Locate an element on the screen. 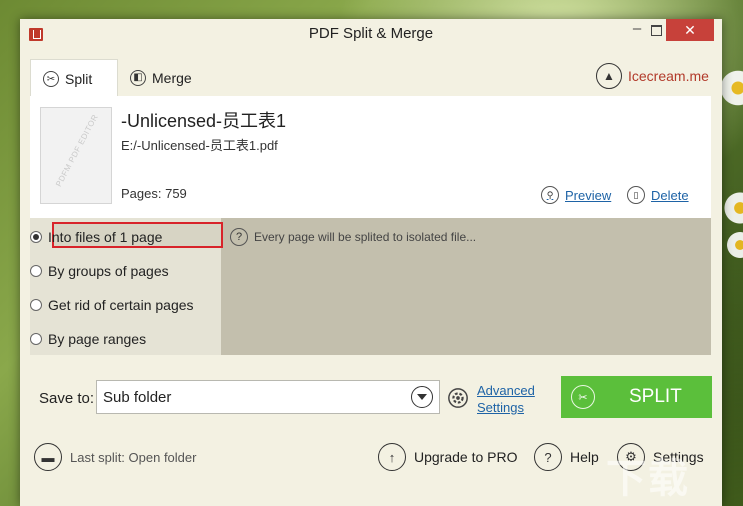  save-to-value: Sub folder is located at coordinates (137, 397).